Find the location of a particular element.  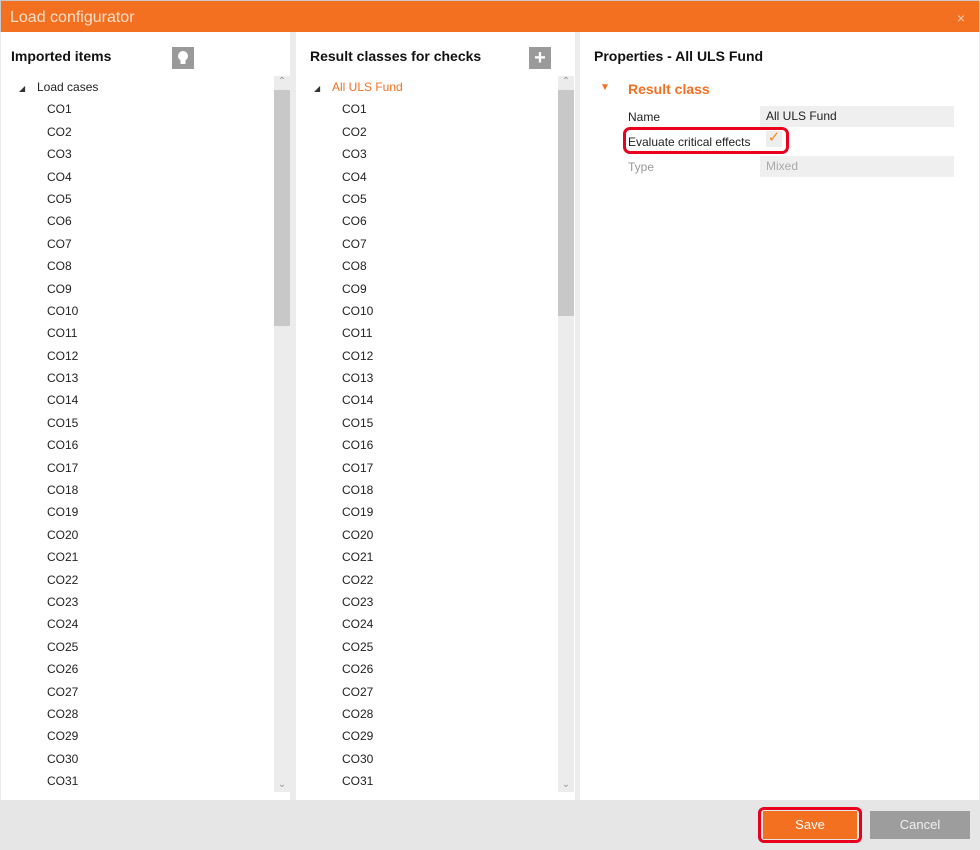

result-classes-title: Result classes for checks is located at coordinates (396, 56).